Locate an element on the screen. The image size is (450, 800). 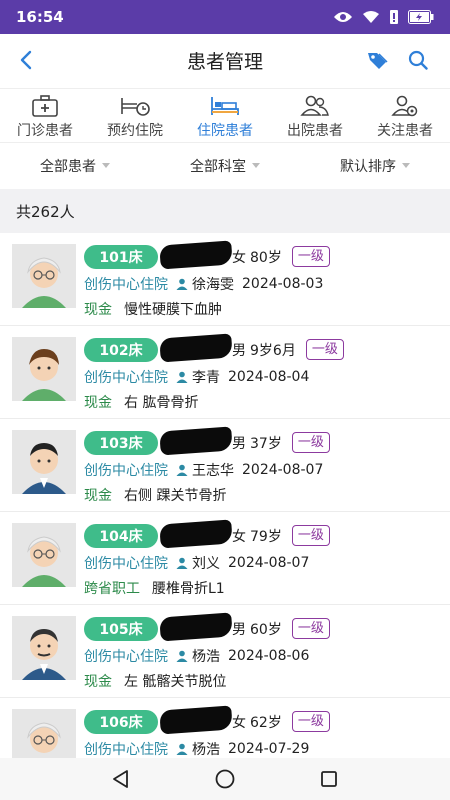
tab-discharged: 出院患者 is located at coordinates (315, 114).